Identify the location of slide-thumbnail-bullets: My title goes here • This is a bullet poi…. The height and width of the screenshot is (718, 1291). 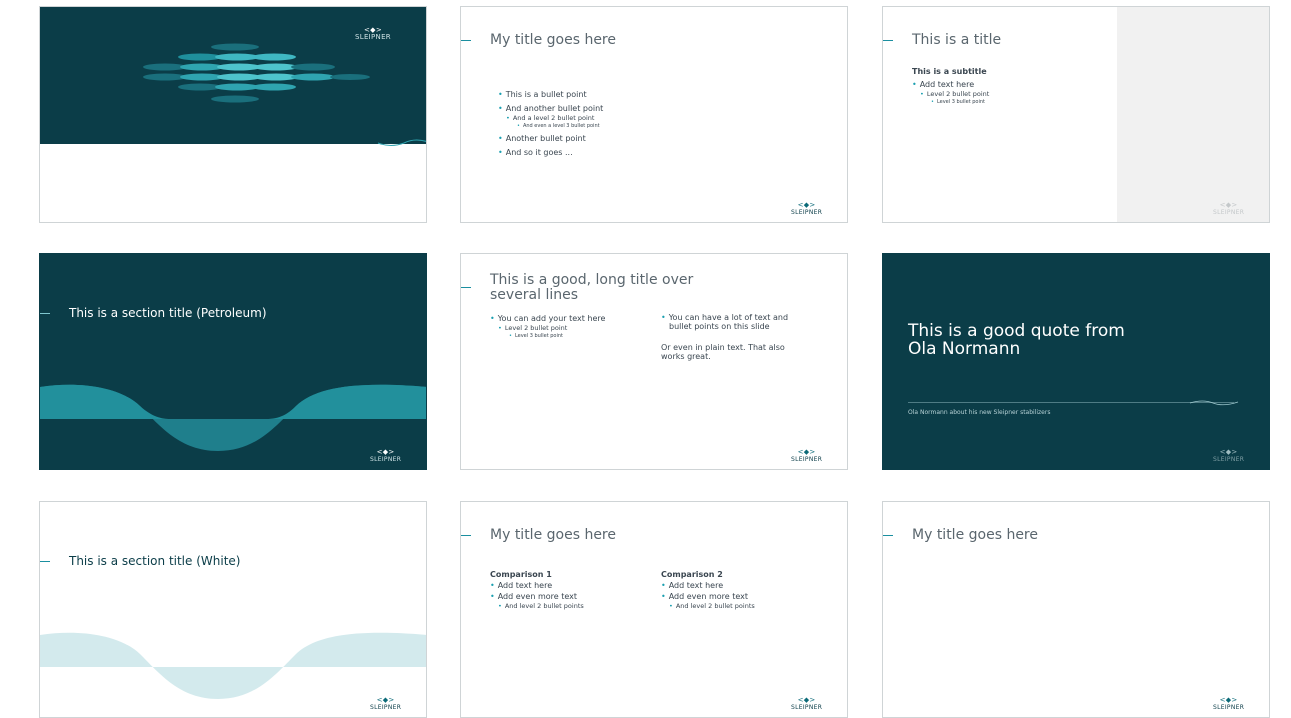
(654, 114).